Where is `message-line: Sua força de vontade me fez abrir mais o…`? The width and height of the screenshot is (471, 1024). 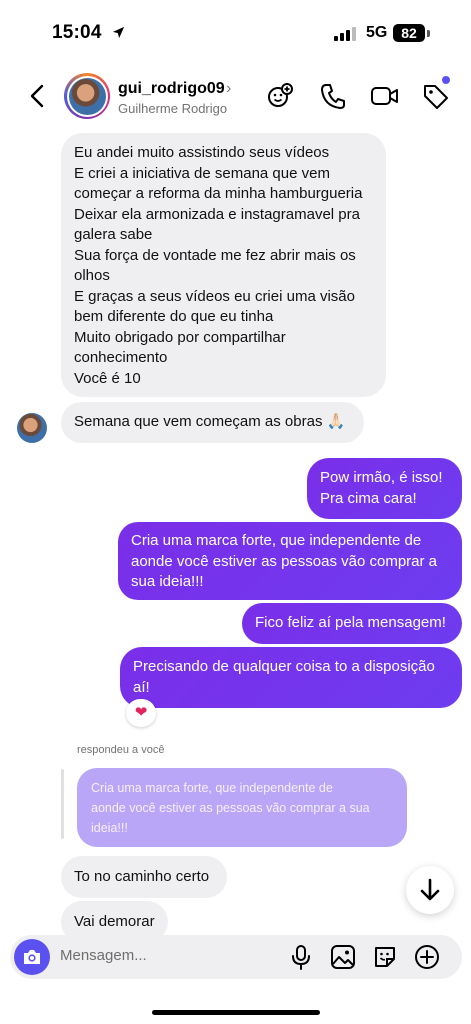 message-line: Sua força de vontade me fez abrir mais o… is located at coordinates (215, 255).